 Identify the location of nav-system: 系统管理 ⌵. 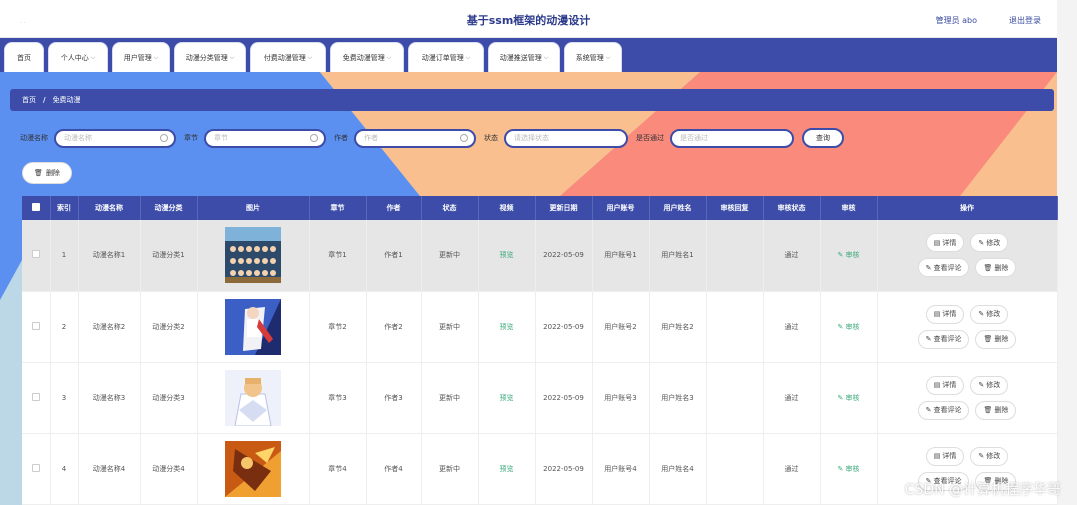
(593, 57).